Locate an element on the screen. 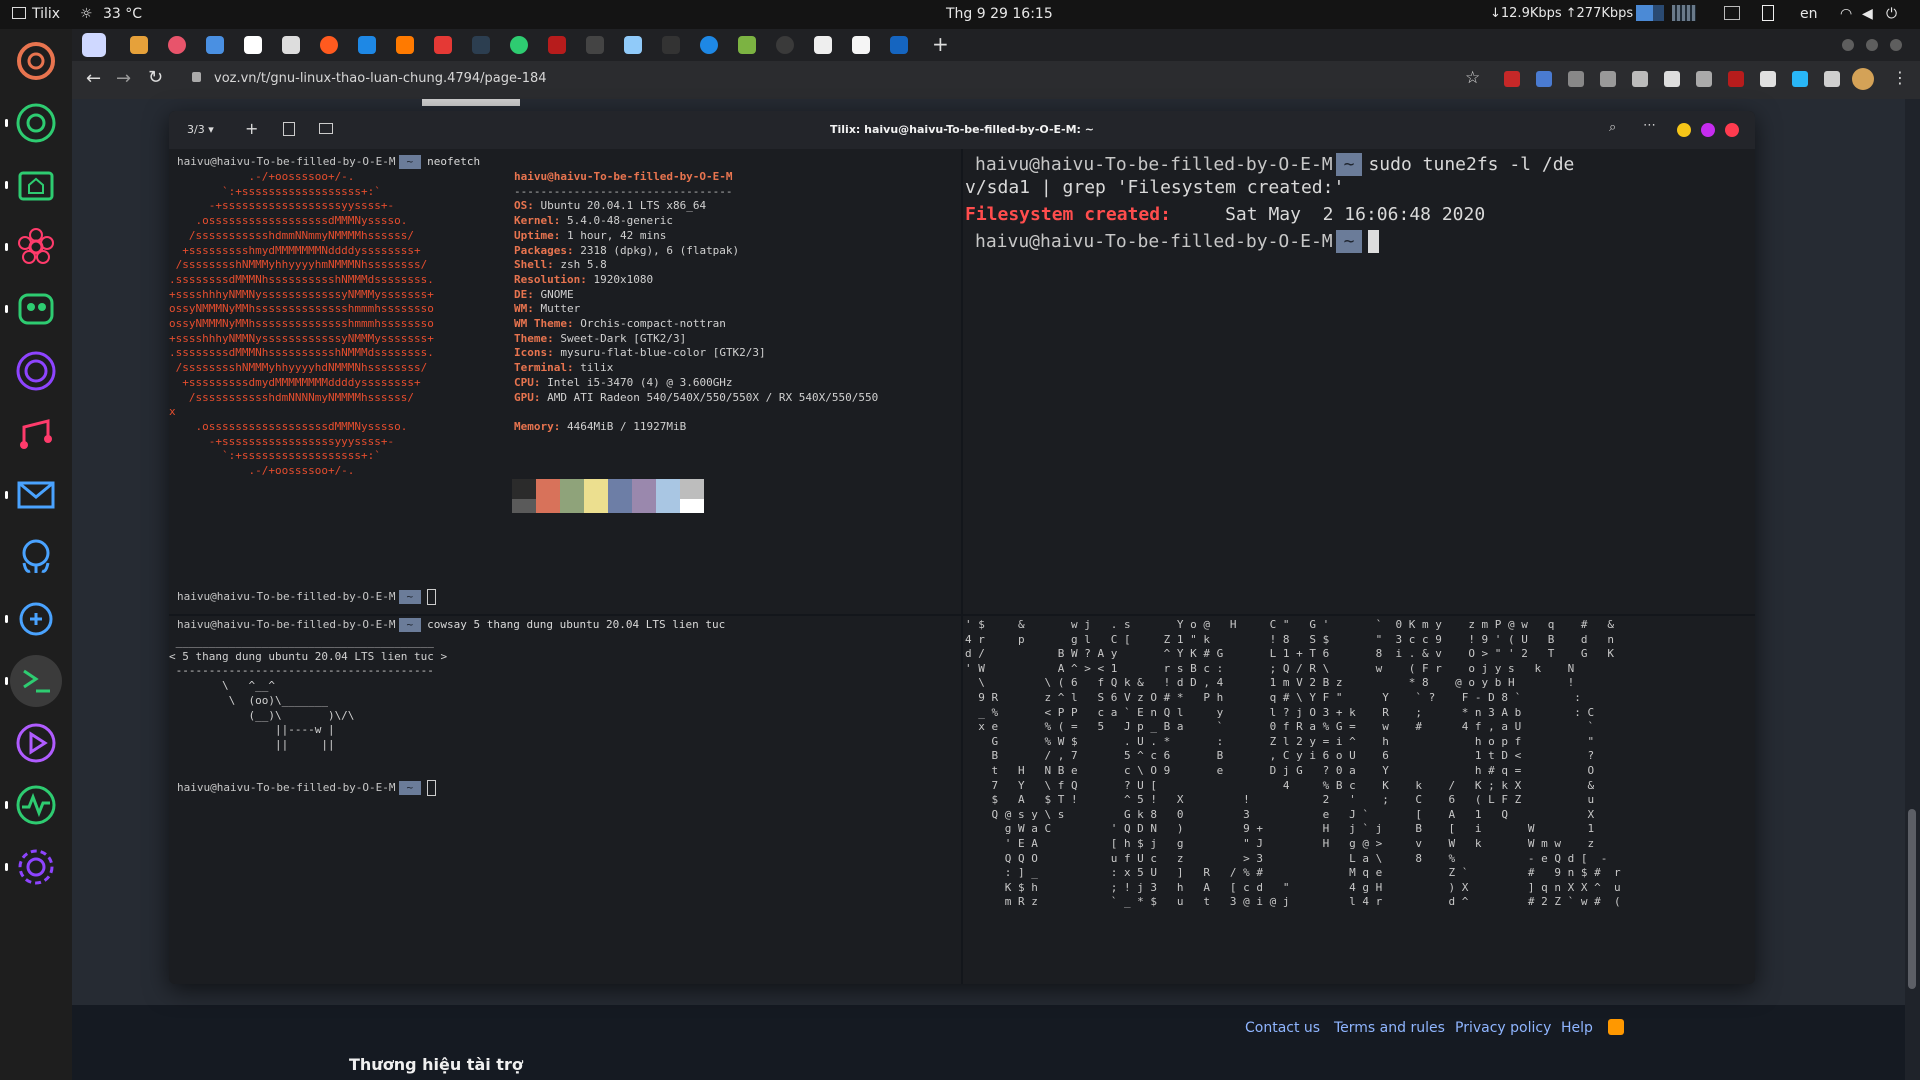  dock-tilix is located at coordinates (33, 681).